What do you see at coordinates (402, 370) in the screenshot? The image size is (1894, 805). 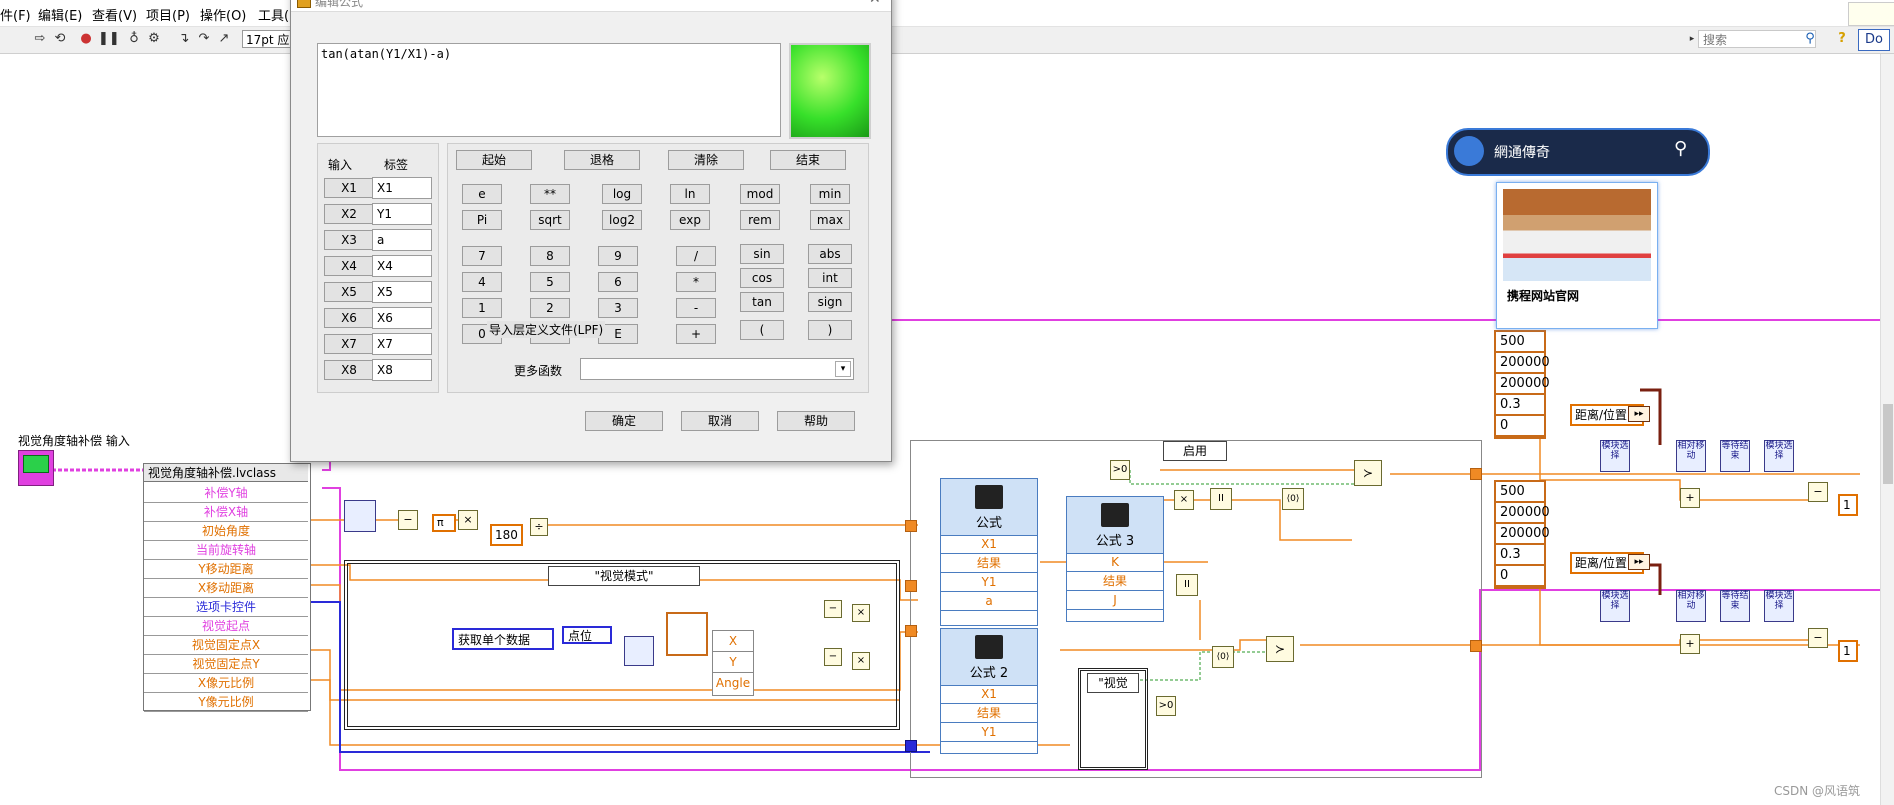 I see `input-label-field: X8` at bounding box center [402, 370].